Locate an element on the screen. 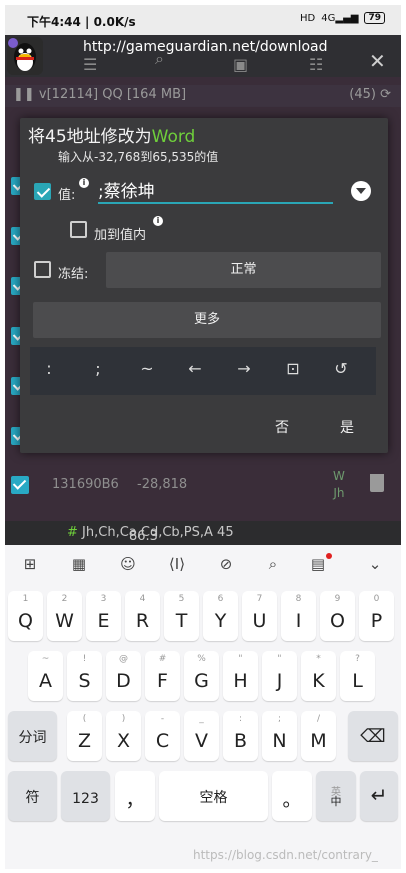 The image size is (406, 873). key-label: A is located at coordinates (45, 681).